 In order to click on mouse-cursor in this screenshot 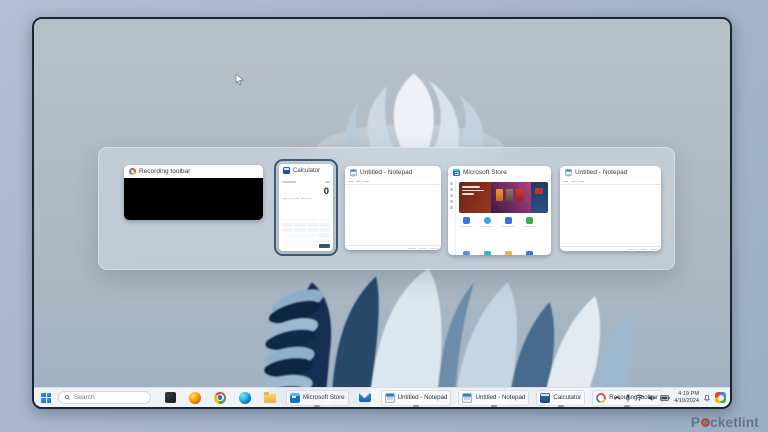, I will do `click(239, 79)`.